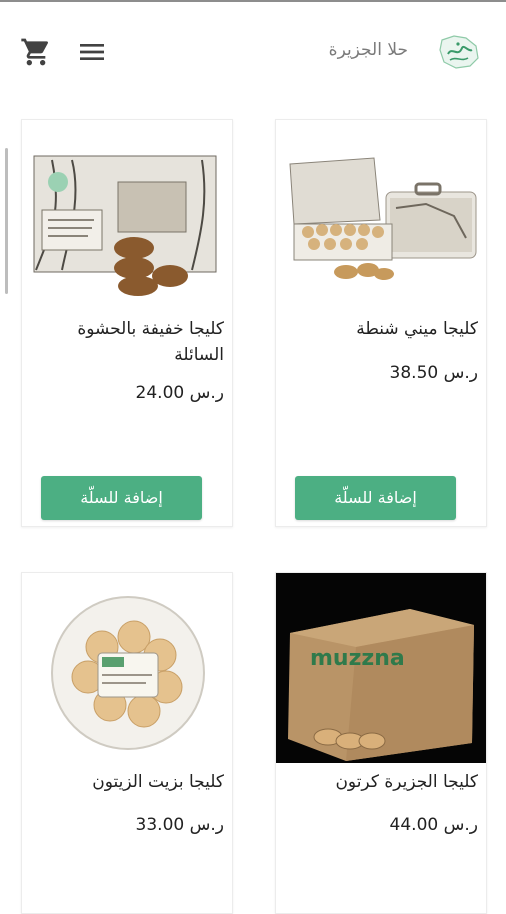 This screenshot has height=914, width=506. What do you see at coordinates (127, 782) in the screenshot?
I see `product-title: كليجا بزيت الزيتون` at bounding box center [127, 782].